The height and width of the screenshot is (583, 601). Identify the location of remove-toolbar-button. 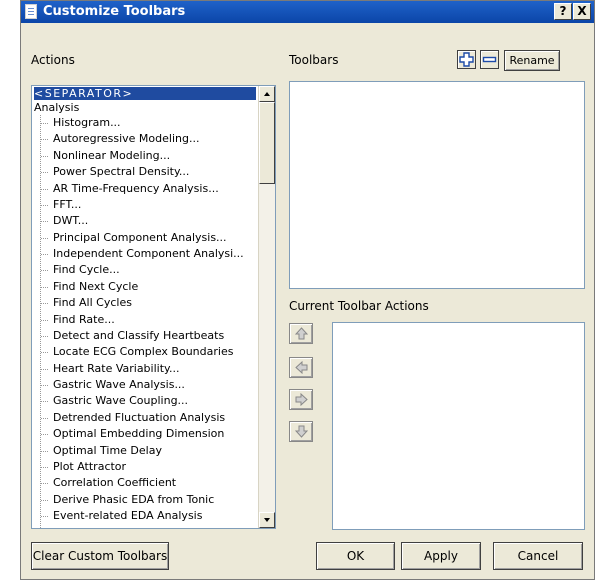
(489, 59).